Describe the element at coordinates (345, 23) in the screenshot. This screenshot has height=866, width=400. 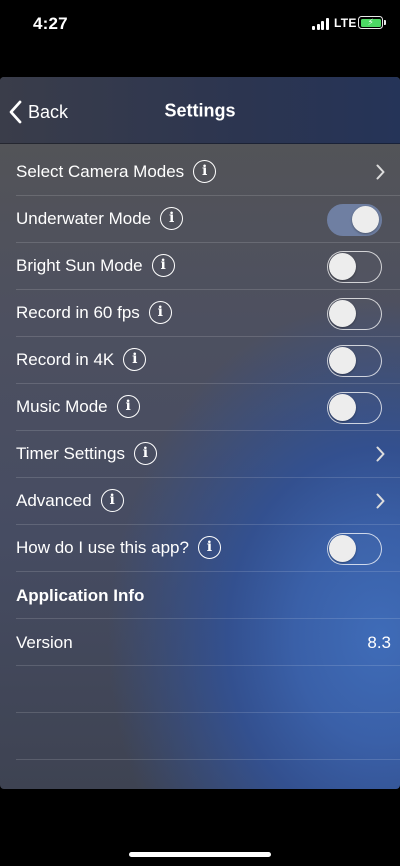
I see `network-type: LTE` at that location.